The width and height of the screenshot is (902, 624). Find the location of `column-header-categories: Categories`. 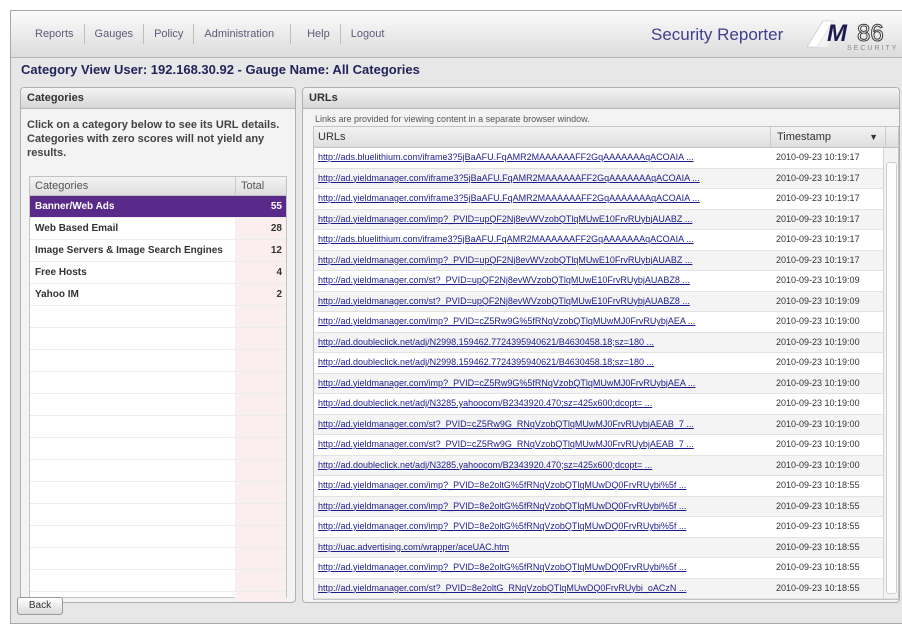

column-header-categories: Categories is located at coordinates (133, 186).